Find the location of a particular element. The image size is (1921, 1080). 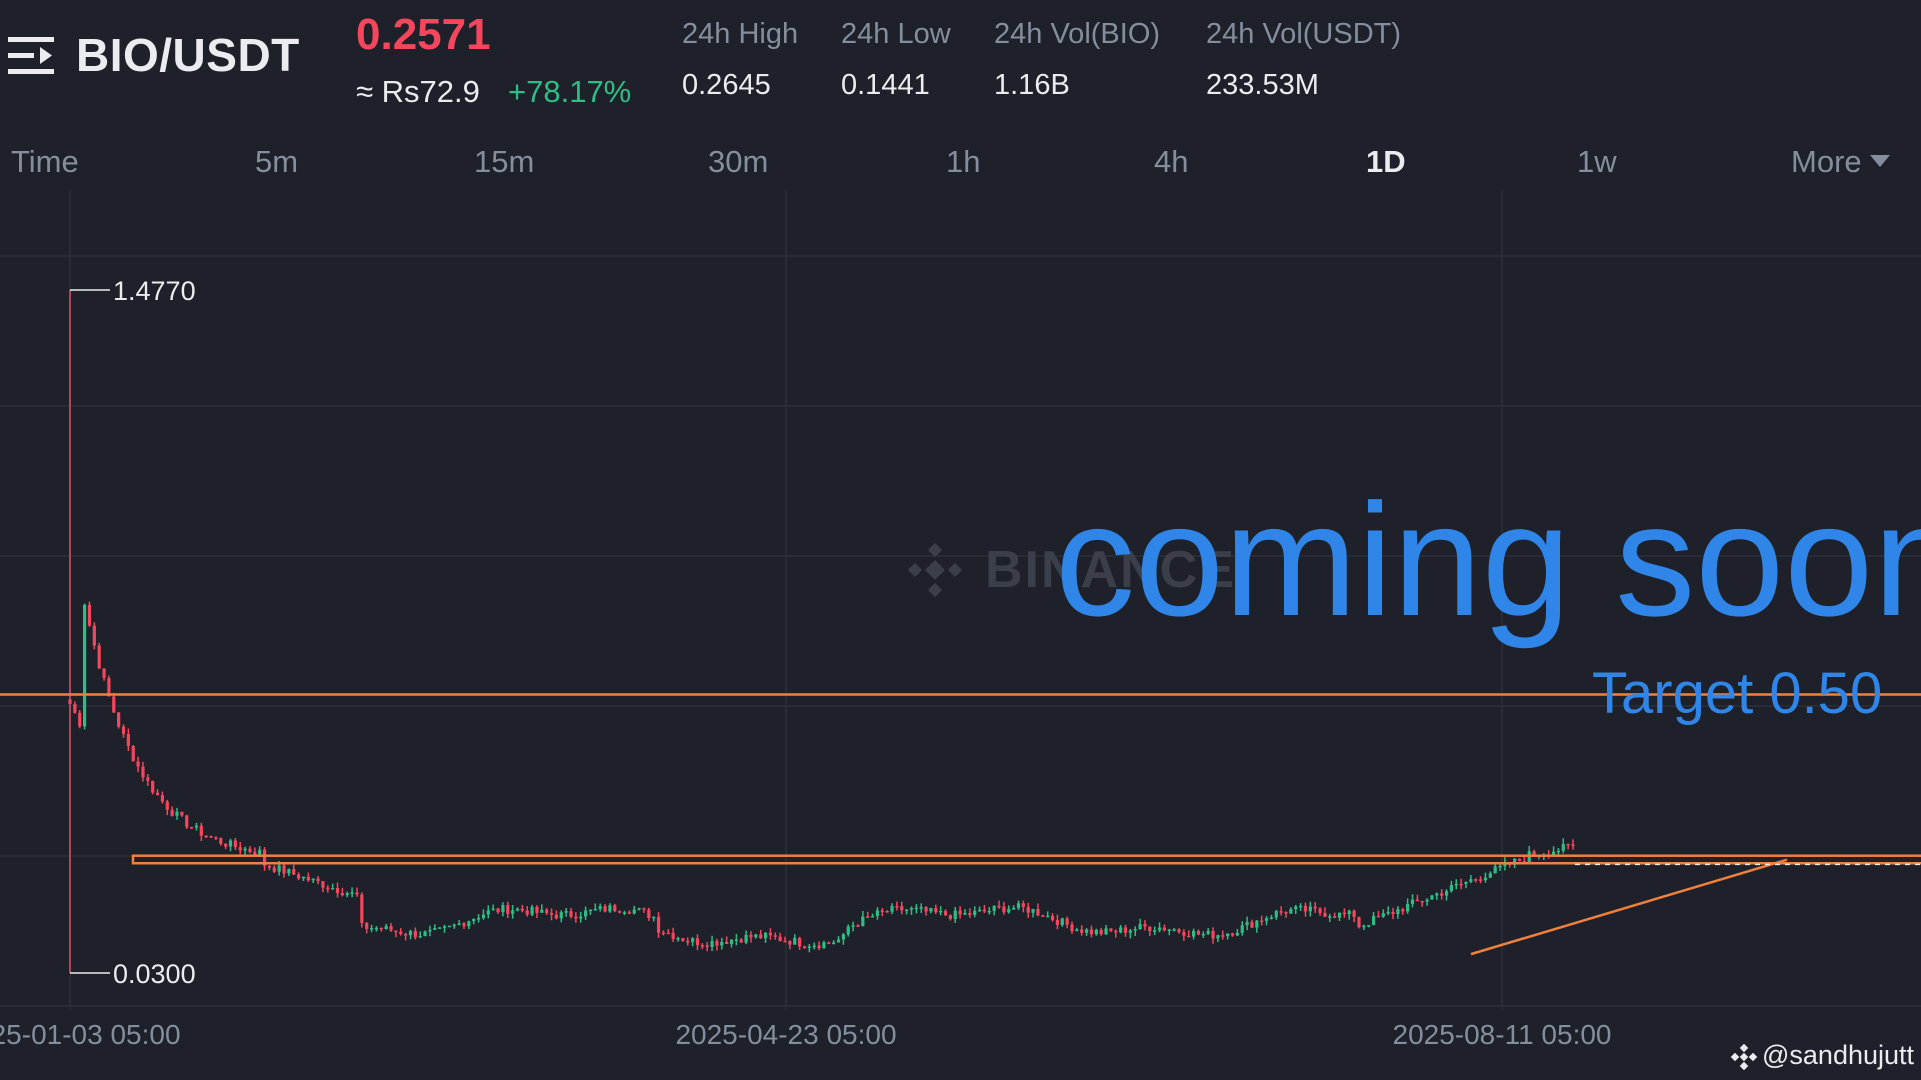

tab-1d: 1D is located at coordinates (1386, 162).